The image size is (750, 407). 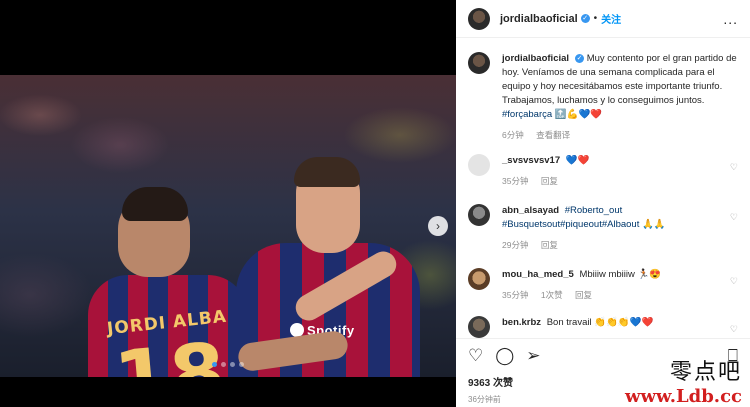 I want to click on player-right-hair, so click(x=327, y=172).